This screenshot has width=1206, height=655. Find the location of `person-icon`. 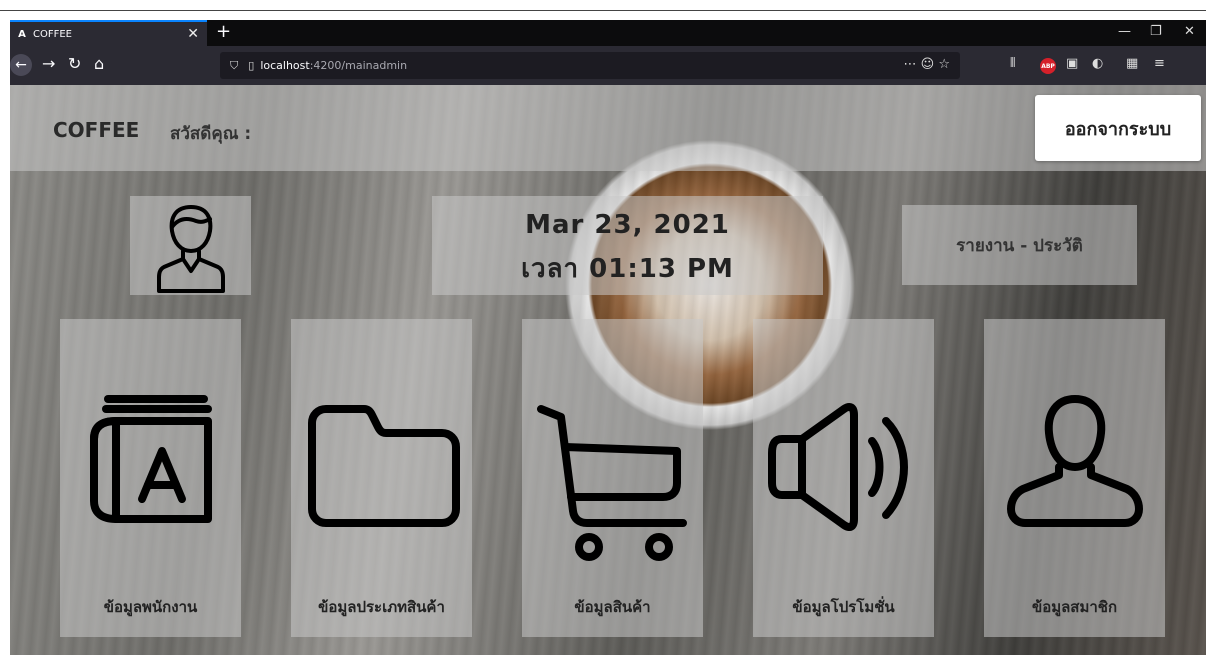

person-icon is located at coordinates (190, 248).